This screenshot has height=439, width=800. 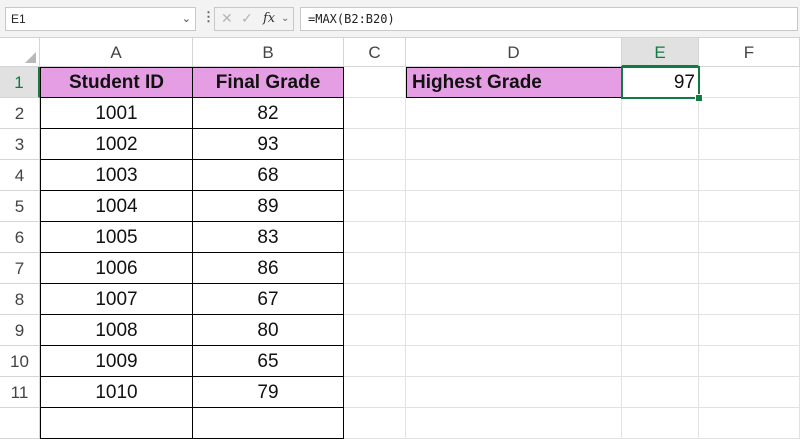 I want to click on more-options-icon: ⋮, so click(x=208, y=17).